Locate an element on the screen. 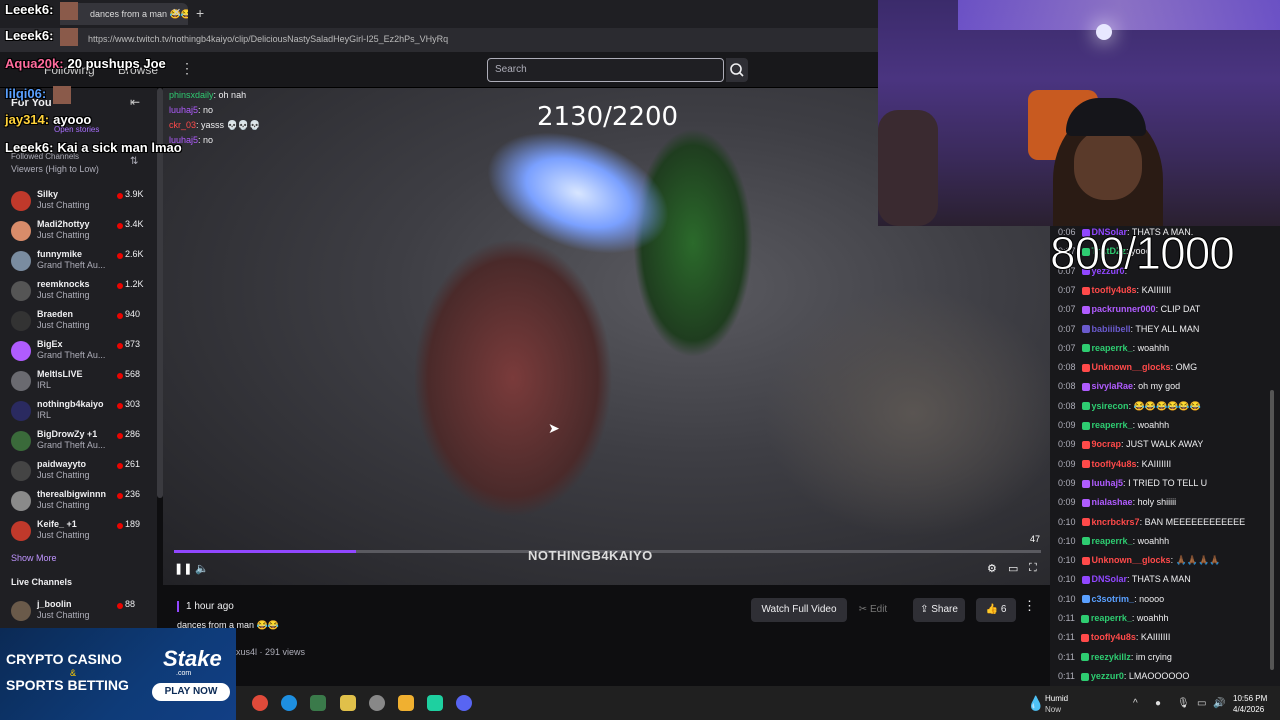 The width and height of the screenshot is (1280, 720). chat-timestamp: 0:07 is located at coordinates (1067, 347).